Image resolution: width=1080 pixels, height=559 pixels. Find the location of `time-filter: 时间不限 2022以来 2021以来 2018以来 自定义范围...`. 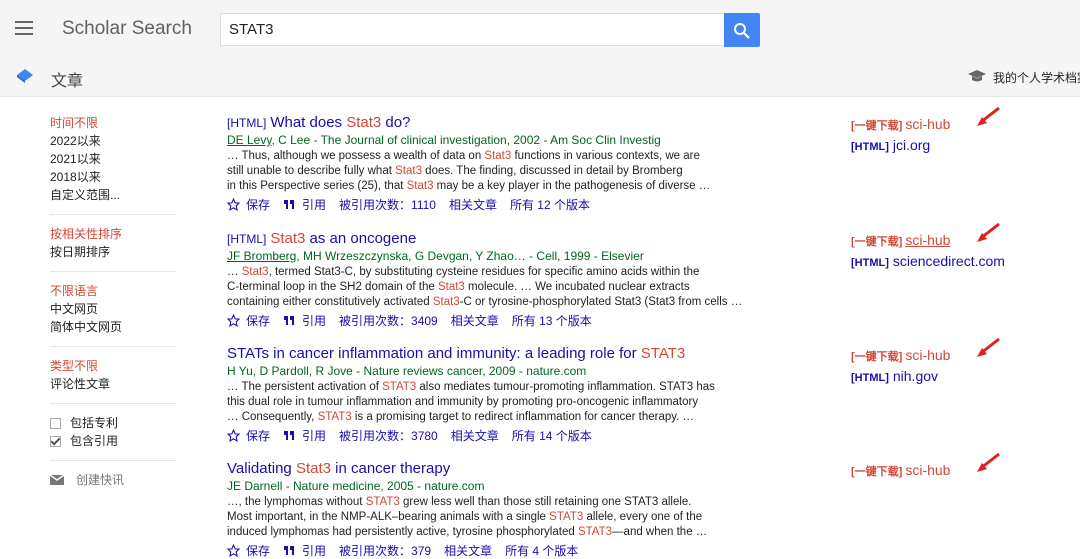

time-filter: 时间不限 2022以来 2021以来 2018以来 自定义范围... is located at coordinates (113, 164).